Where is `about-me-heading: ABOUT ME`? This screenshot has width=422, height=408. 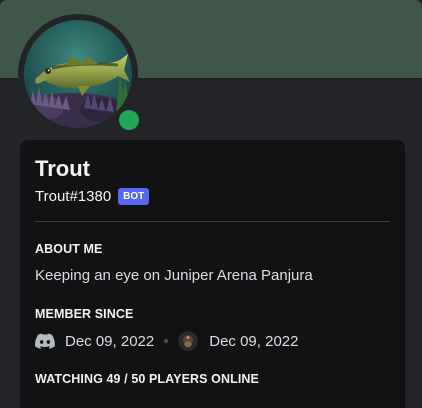 about-me-heading: ABOUT ME is located at coordinates (69, 249).